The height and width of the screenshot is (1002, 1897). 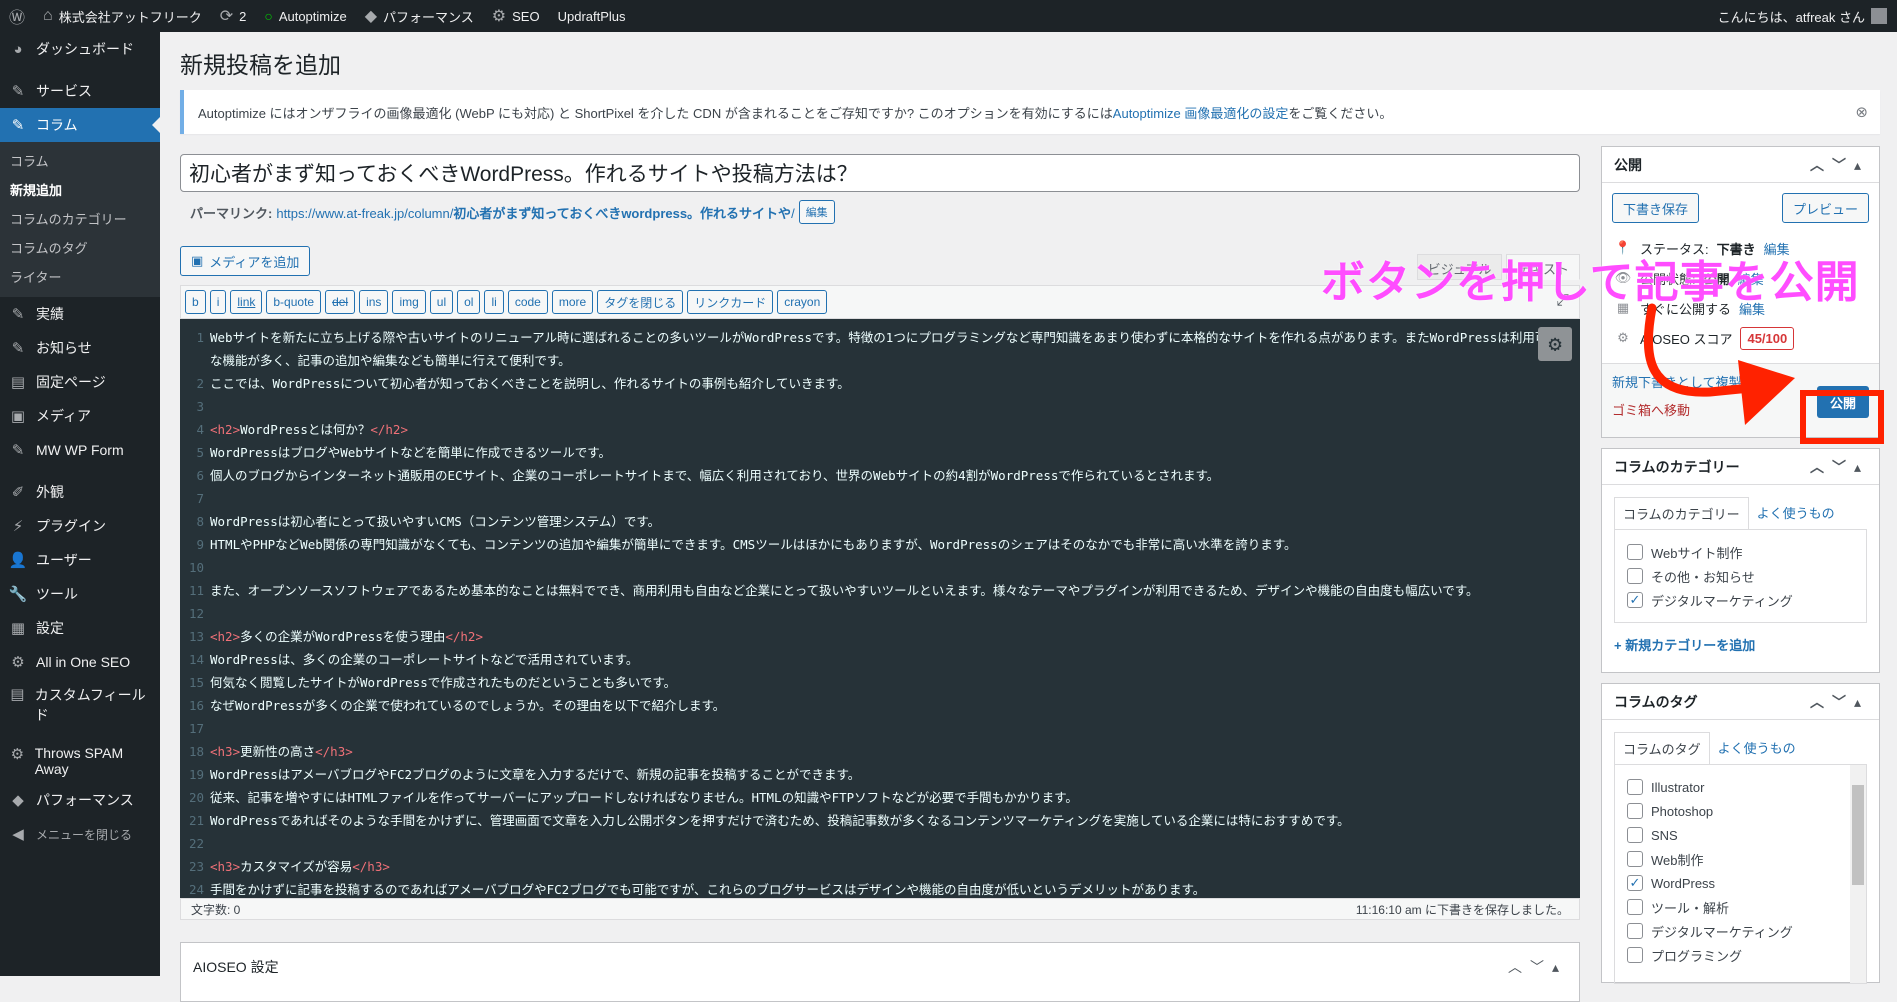 What do you see at coordinates (80, 314) in the screenshot?
I see `sidebar-item: ✎ 実績` at bounding box center [80, 314].